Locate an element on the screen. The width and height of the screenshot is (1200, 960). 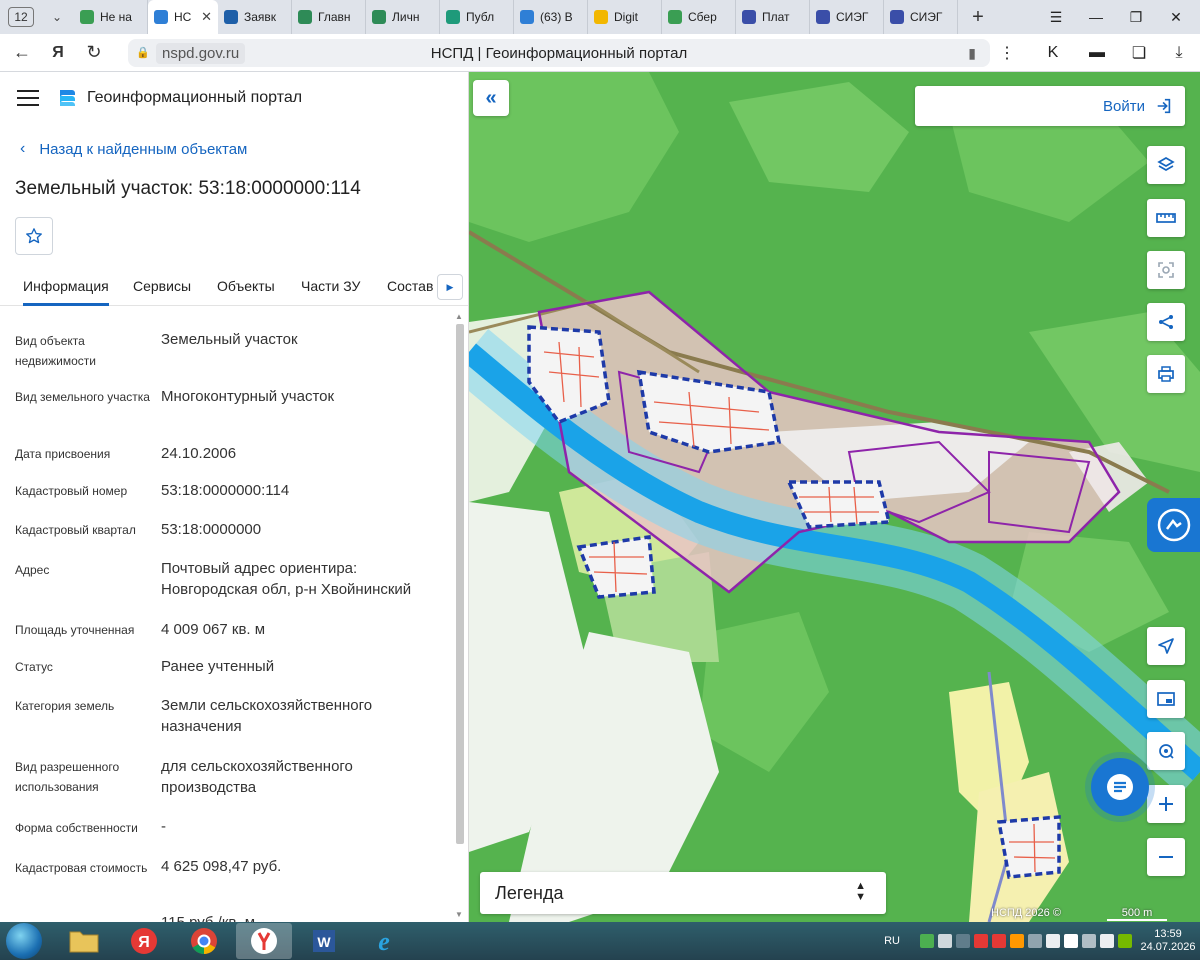
svg-text: Я is located at coordinates (144, 942).